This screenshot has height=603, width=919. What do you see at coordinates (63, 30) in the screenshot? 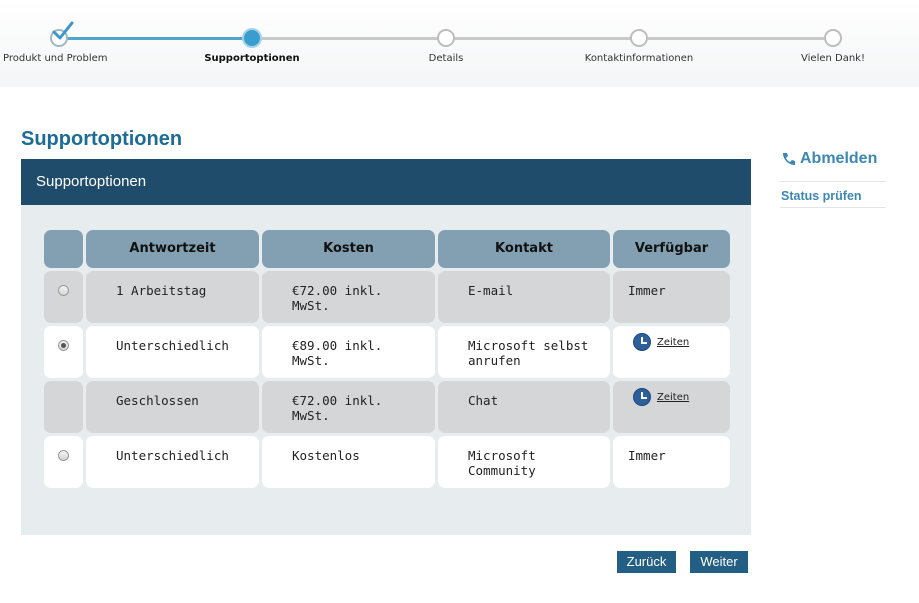
I see `checkmark-icon` at bounding box center [63, 30].